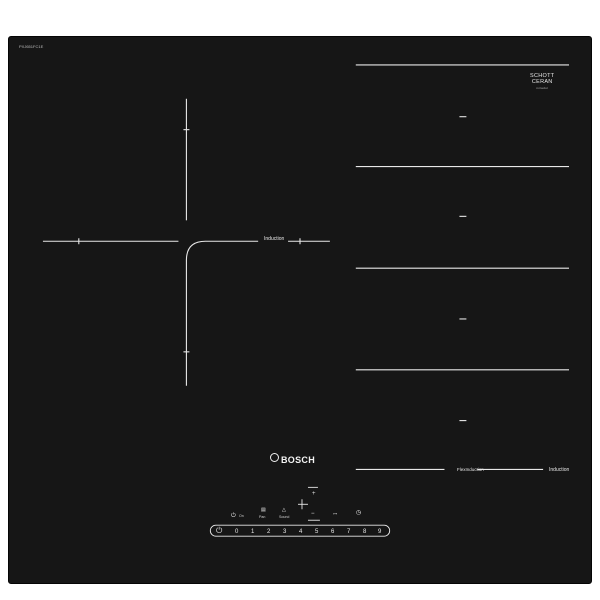 The height and width of the screenshot is (600, 600). What do you see at coordinates (241, 516) in the screenshot?
I see `power-label: On` at bounding box center [241, 516].